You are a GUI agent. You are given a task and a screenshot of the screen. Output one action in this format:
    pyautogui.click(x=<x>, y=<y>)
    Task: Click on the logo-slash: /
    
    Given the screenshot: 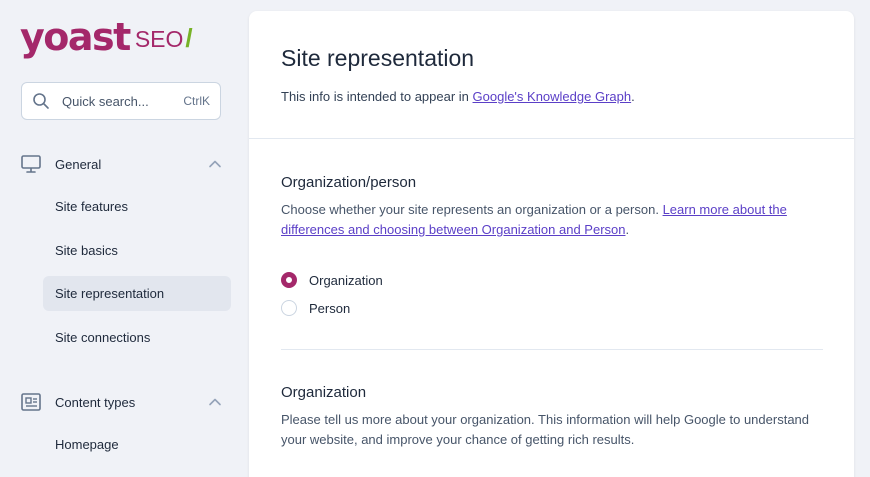 What is the action you would take?
    pyautogui.click(x=189, y=38)
    